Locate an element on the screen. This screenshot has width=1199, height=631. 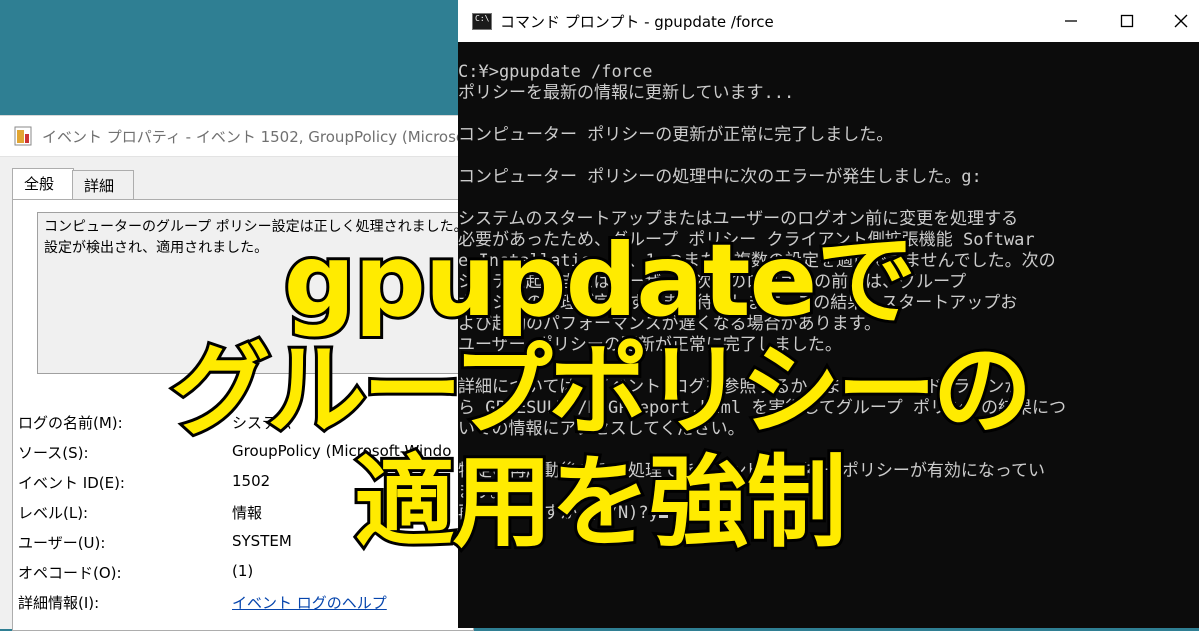
event-log-help-link: イベント ログのヘルプ is located at coordinates (309, 602).